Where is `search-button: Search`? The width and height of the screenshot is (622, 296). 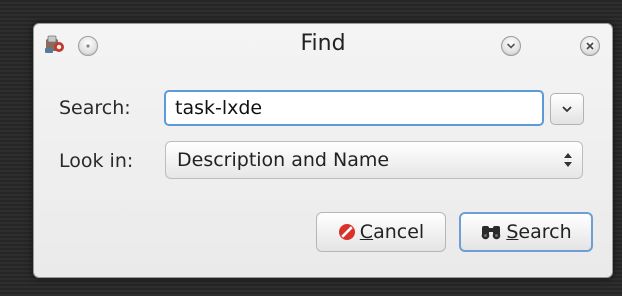 search-button: Search is located at coordinates (526, 232).